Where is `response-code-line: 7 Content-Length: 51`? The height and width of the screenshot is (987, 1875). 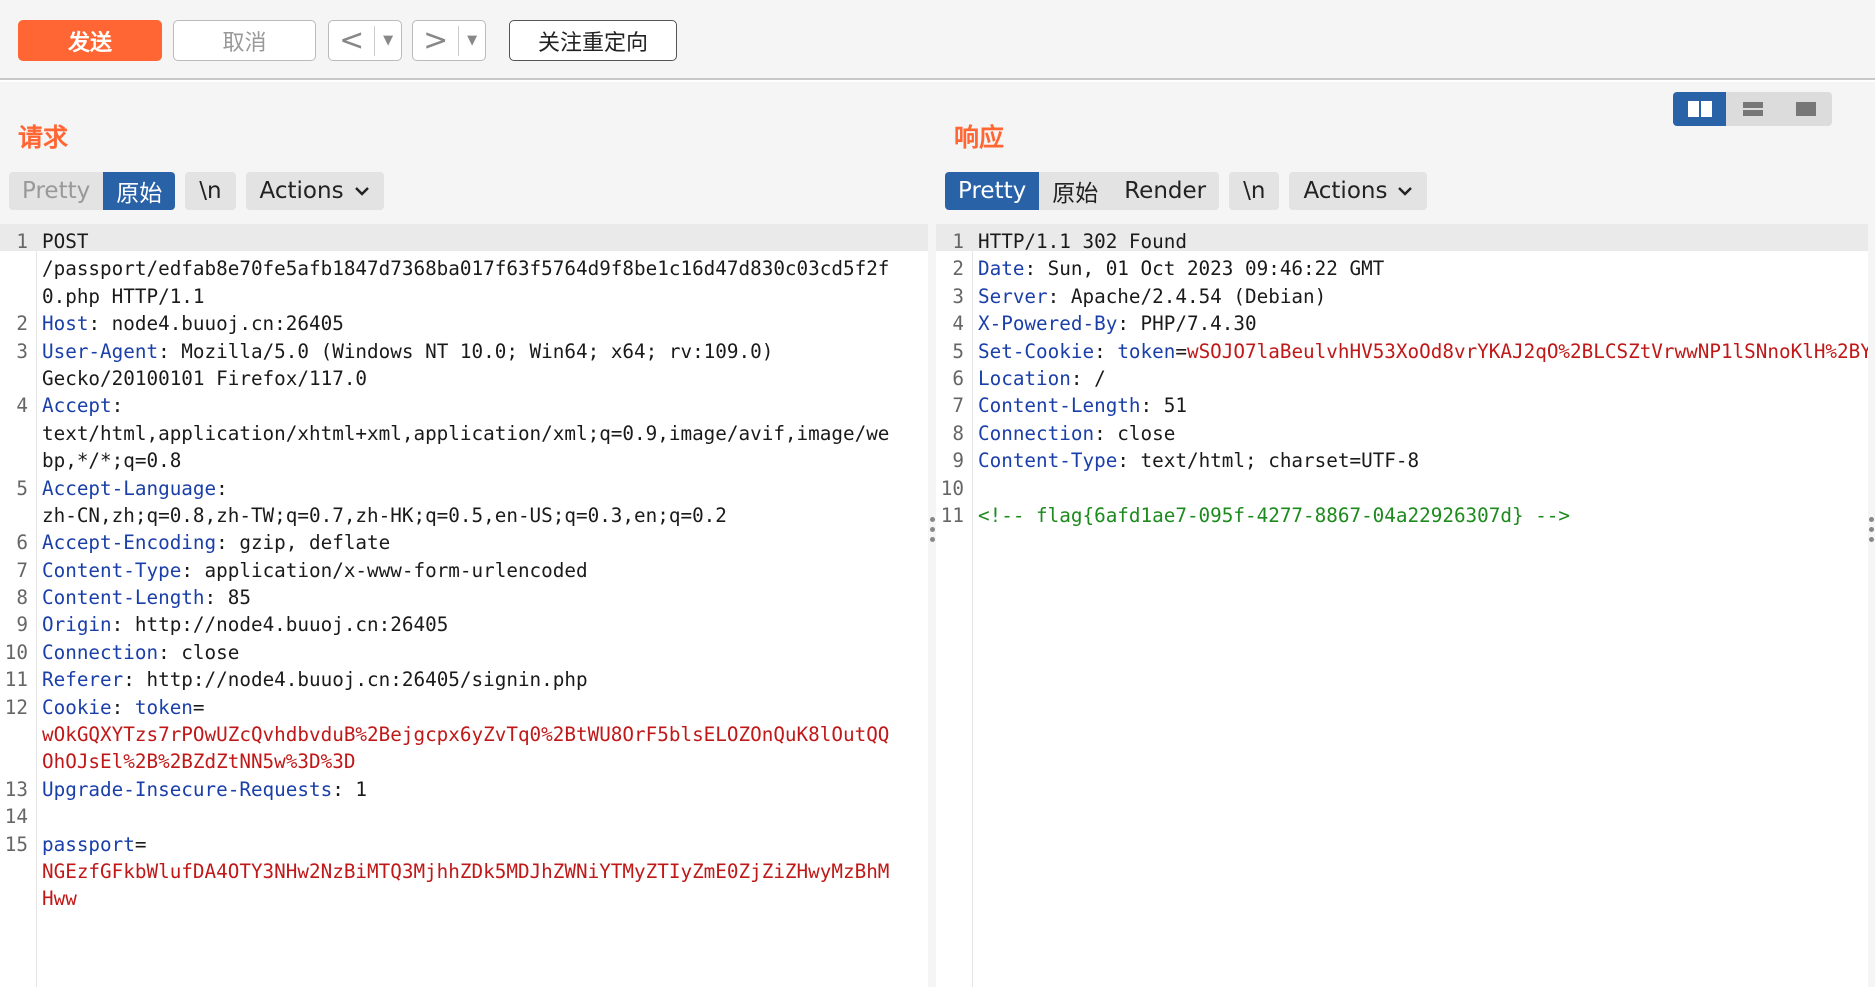
response-code-line: 7 Content-Length: 51 is located at coordinates (1402, 403).